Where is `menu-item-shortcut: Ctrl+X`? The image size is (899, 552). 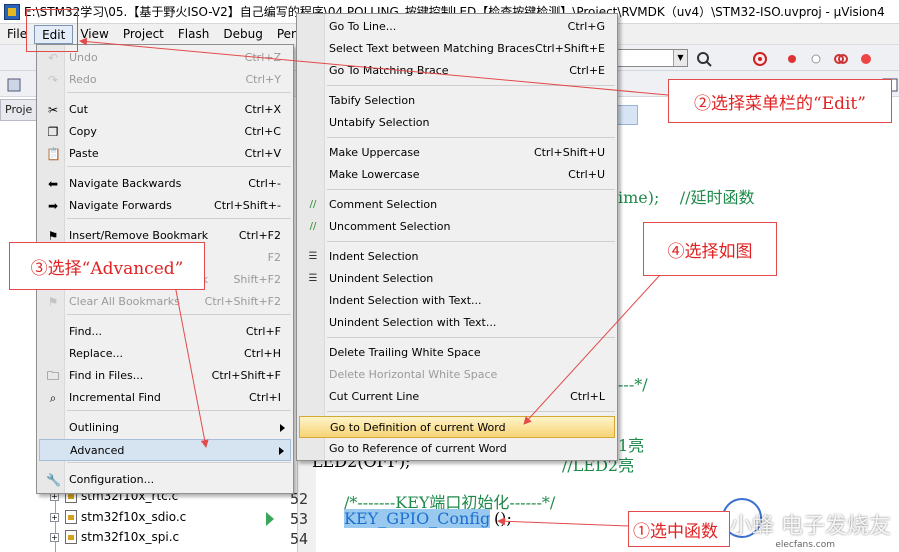 menu-item-shortcut: Ctrl+X is located at coordinates (262, 109).